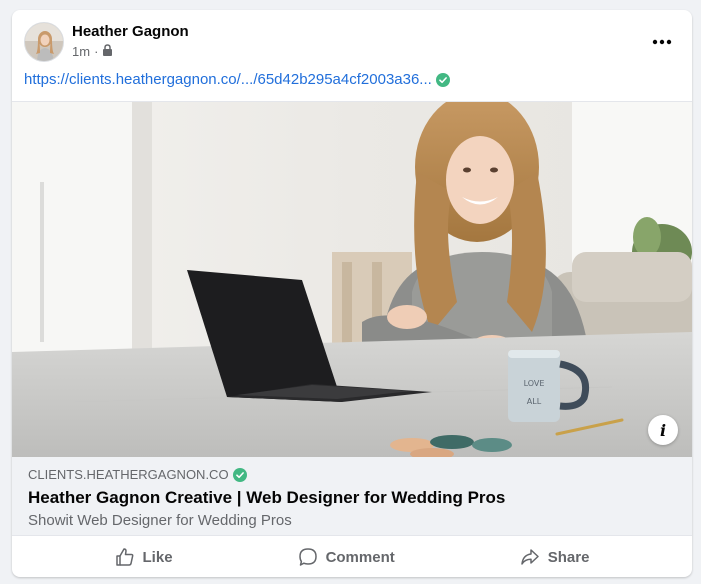 This screenshot has width=701, height=584. What do you see at coordinates (530, 557) in the screenshot?
I see `share-icon` at bounding box center [530, 557].